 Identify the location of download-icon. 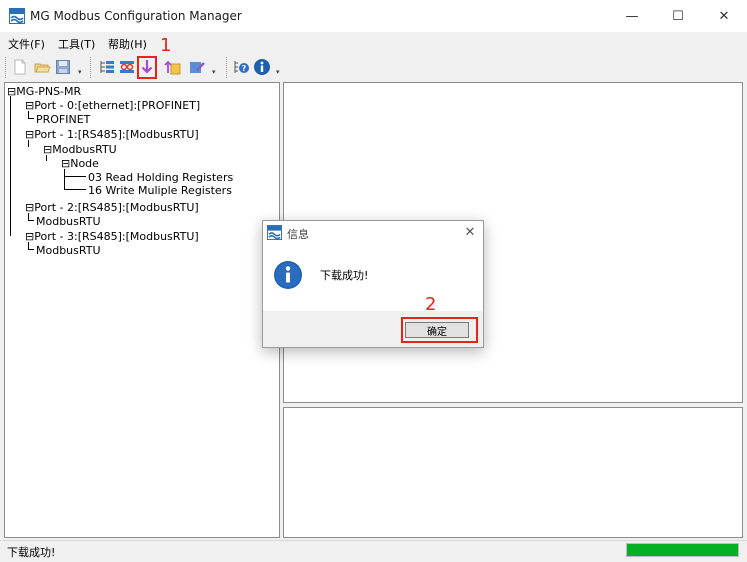
(147, 67).